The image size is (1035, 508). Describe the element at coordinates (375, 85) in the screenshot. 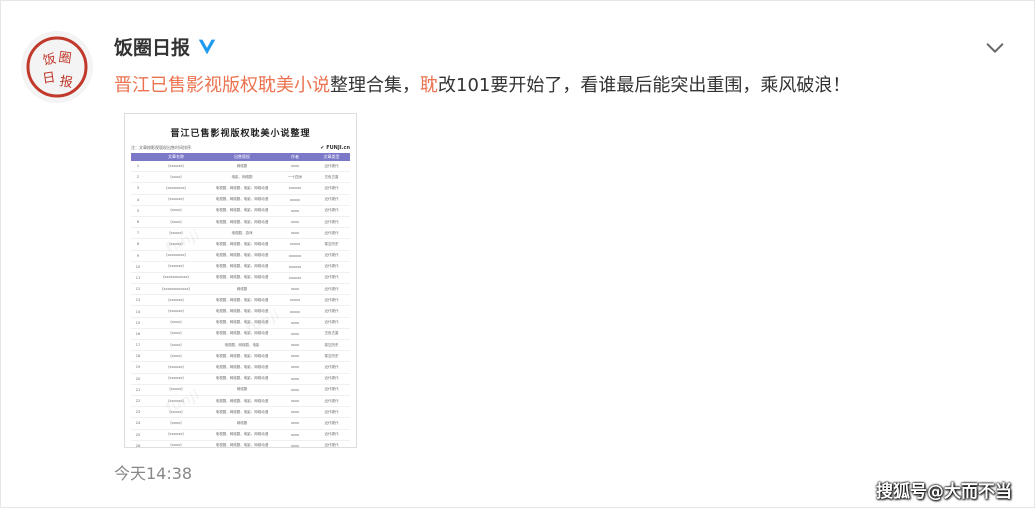

I see `post-text-part: 整理合集，` at that location.